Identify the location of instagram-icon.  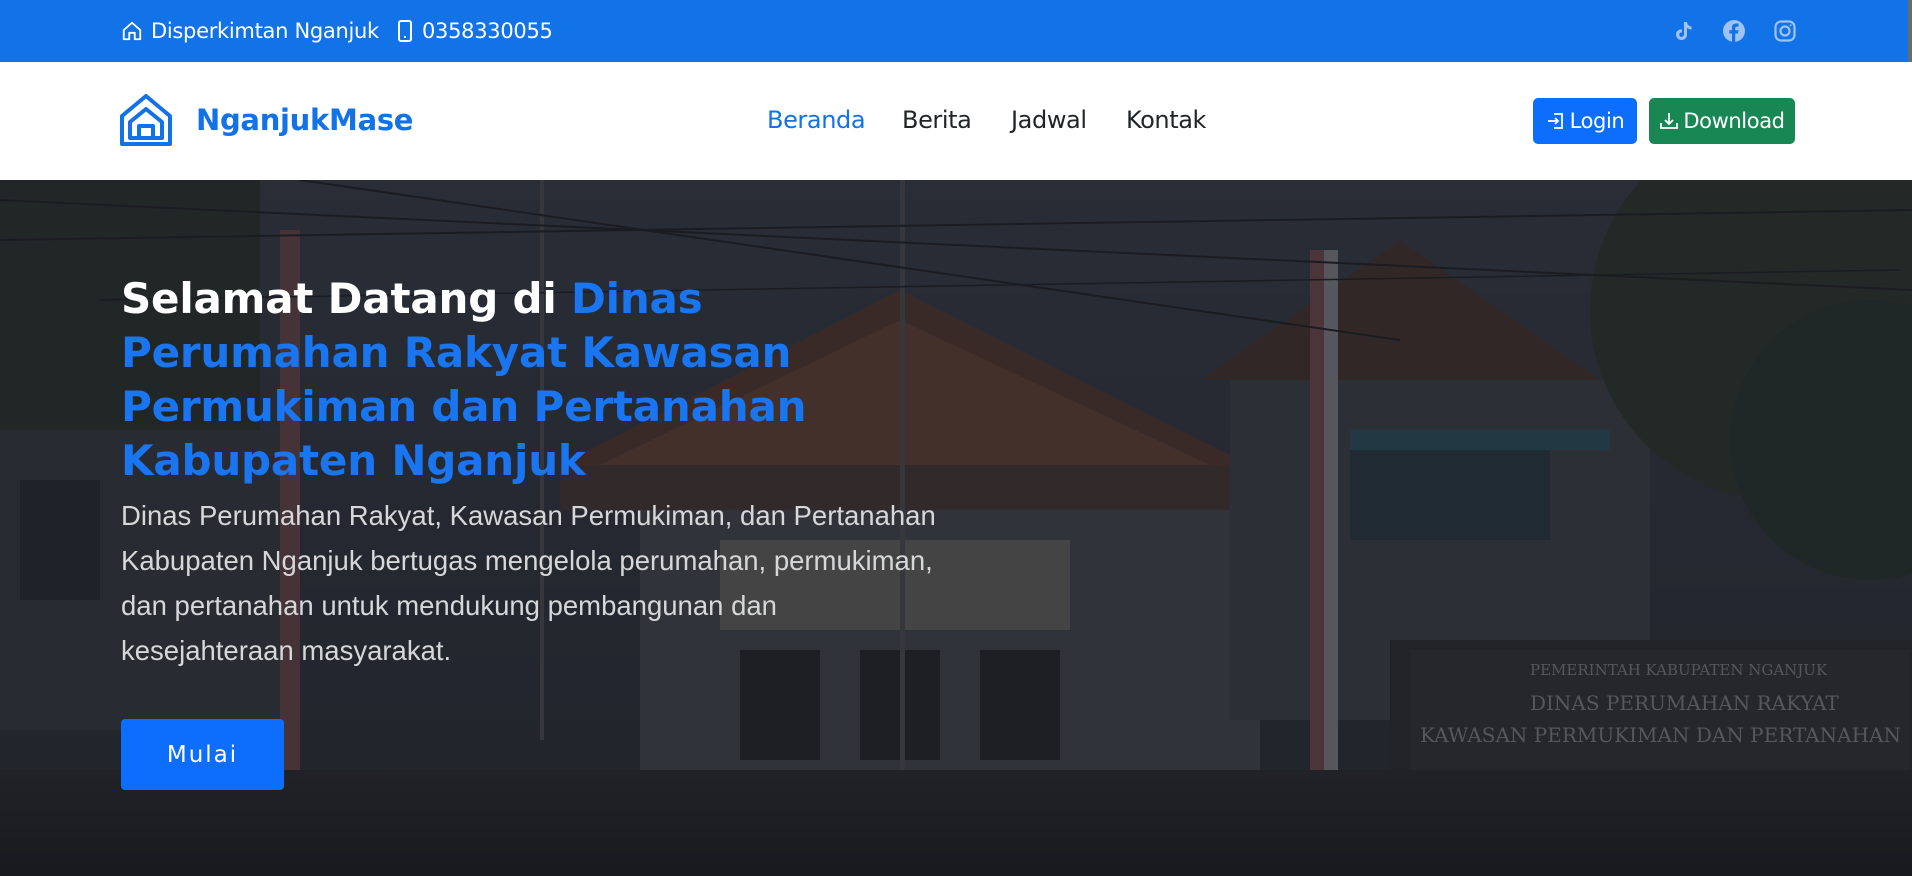
(1785, 31).